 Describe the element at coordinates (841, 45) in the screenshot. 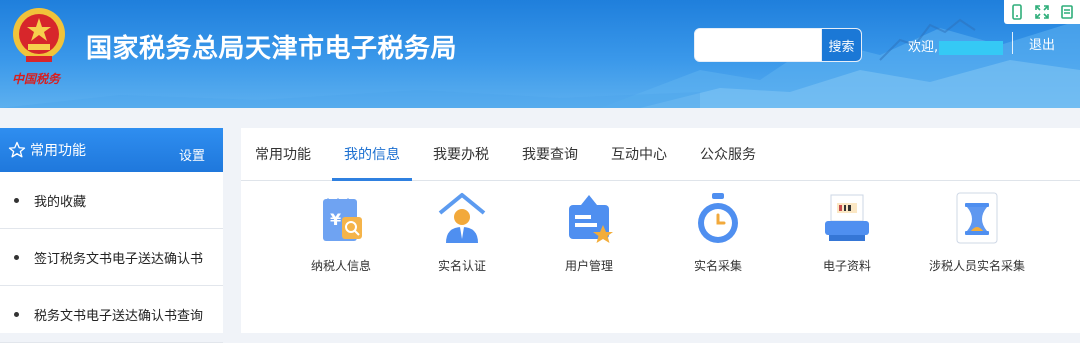

I see `search-button: 搜索` at that location.